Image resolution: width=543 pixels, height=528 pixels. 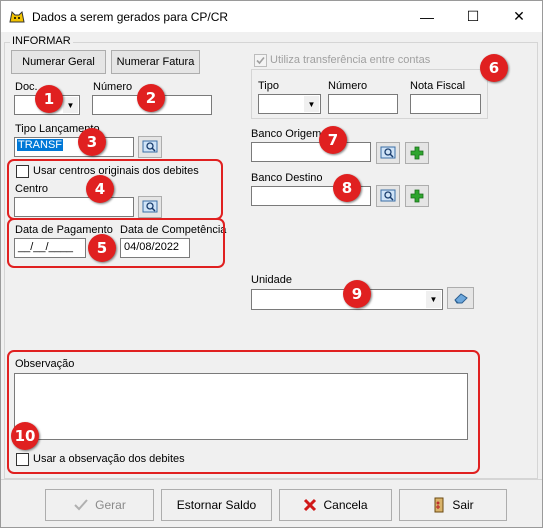 I want to click on banco-origem-label: Banco Origem, so click(x=286, y=134).